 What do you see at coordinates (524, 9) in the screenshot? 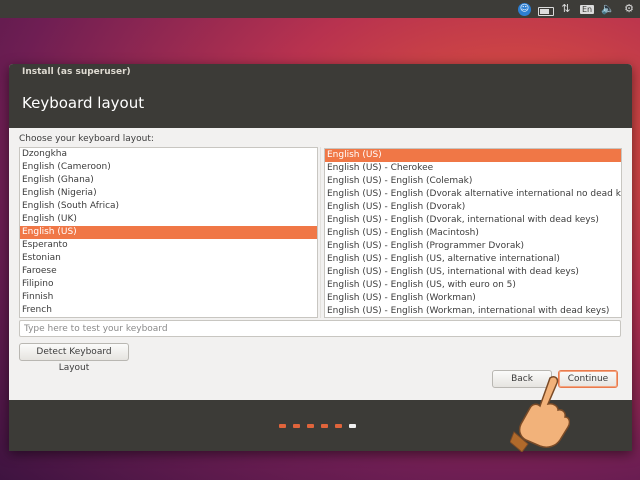
I see `accessibility-icon: ☺` at bounding box center [524, 9].